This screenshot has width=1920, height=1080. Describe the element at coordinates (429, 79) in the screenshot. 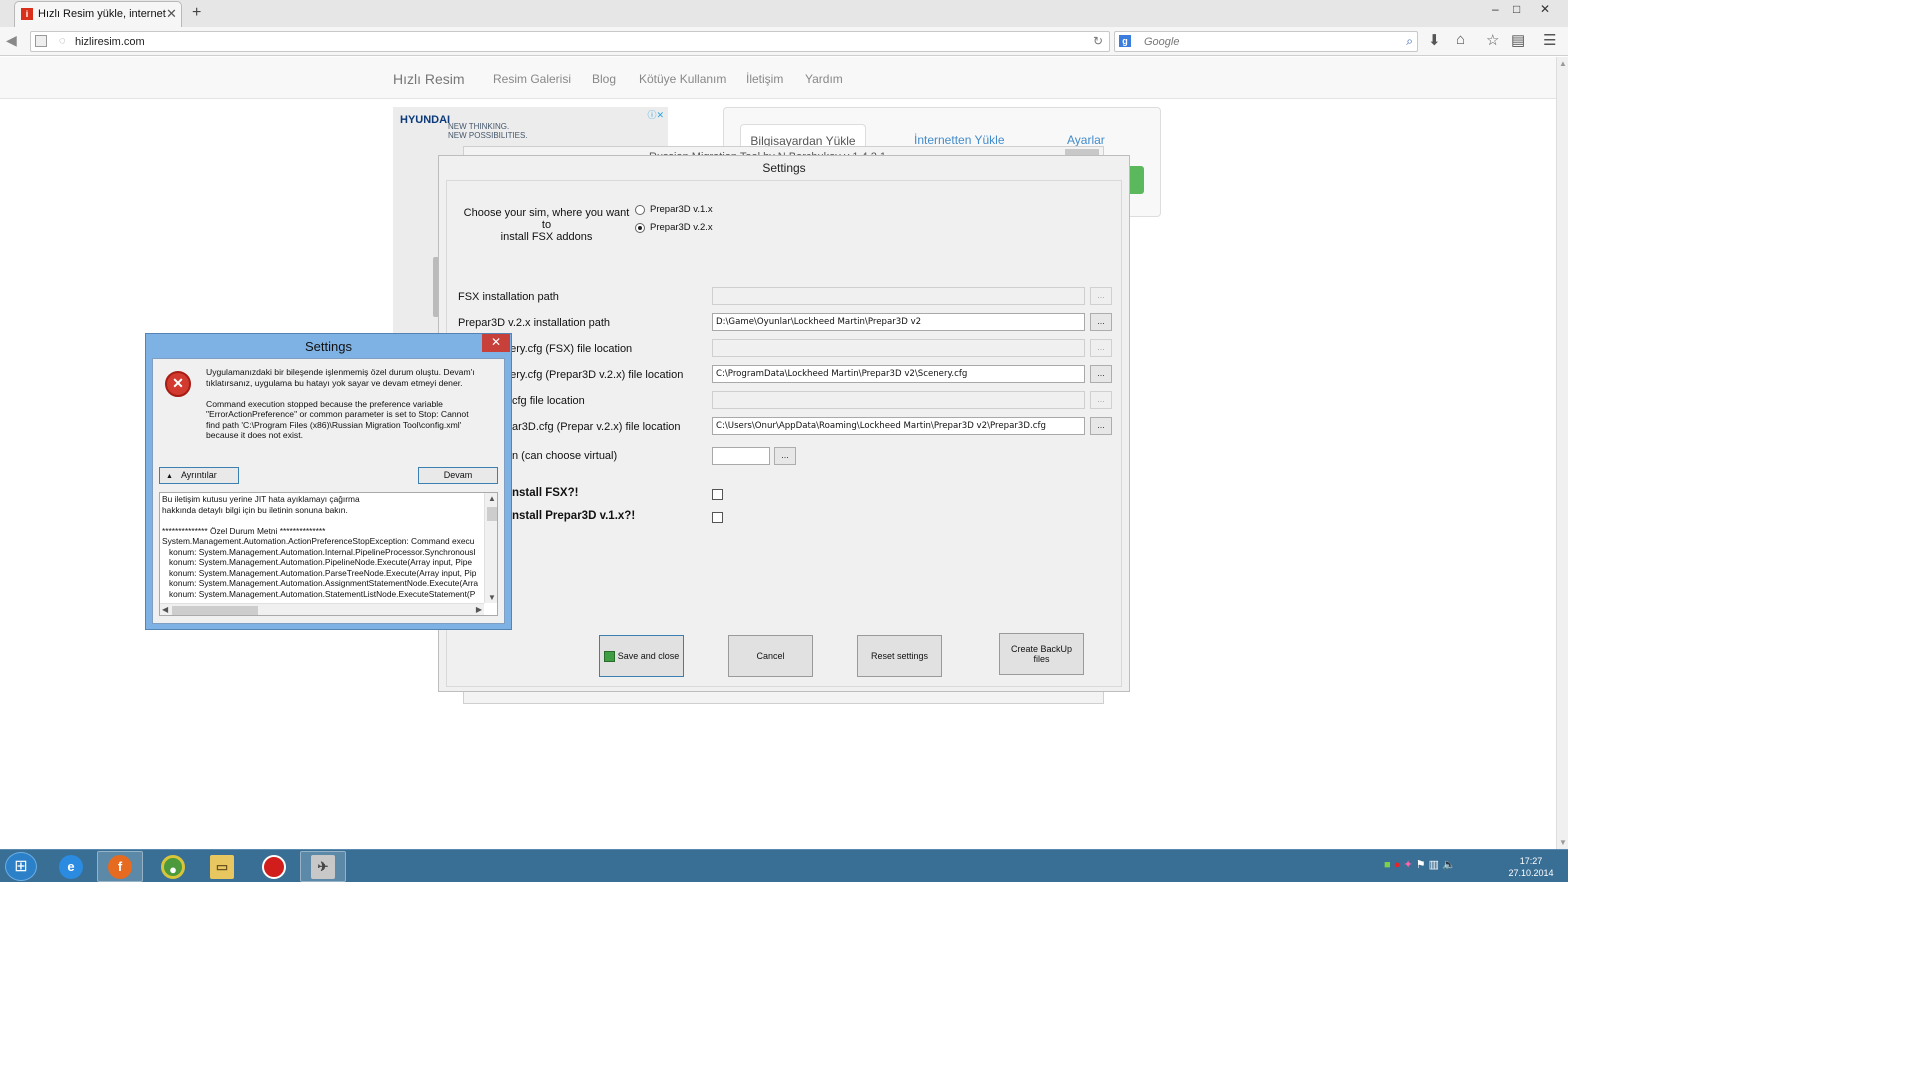

I see `site-brand: Hızlı Resim` at that location.